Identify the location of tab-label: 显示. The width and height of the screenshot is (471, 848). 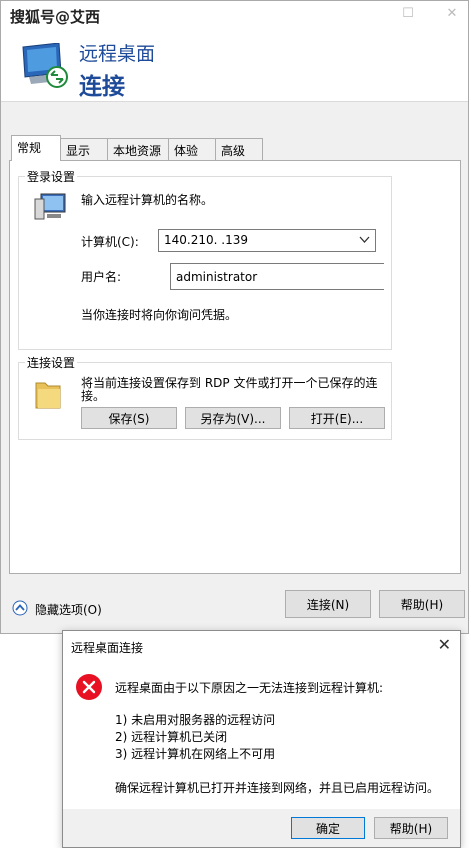
(78, 151).